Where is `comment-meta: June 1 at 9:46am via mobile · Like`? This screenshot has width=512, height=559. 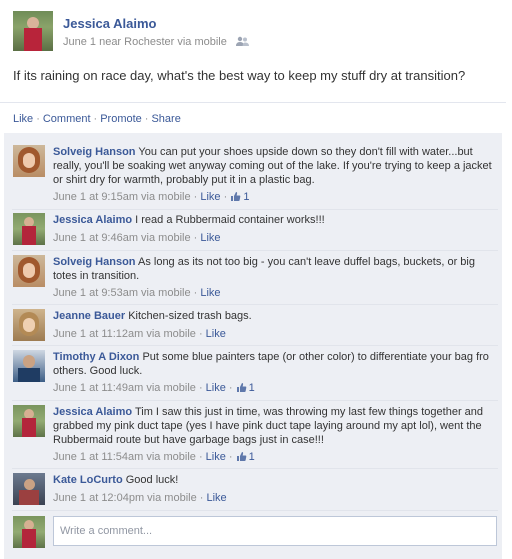
comment-meta: June 1 at 9:46am via mobile · Like is located at coordinates (137, 238).